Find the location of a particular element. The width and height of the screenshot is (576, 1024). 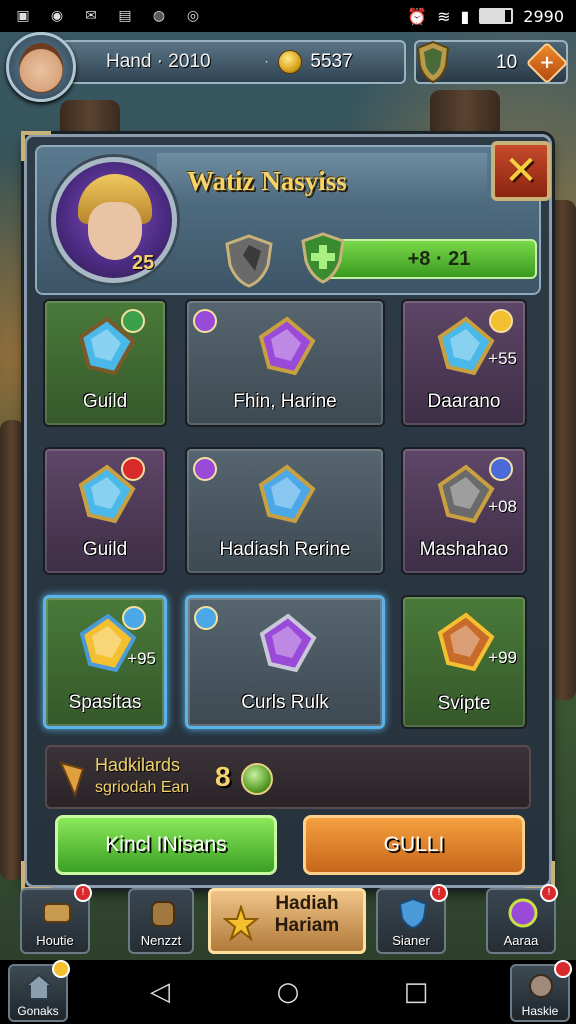

horn-icon is located at coordinates (72, 779).